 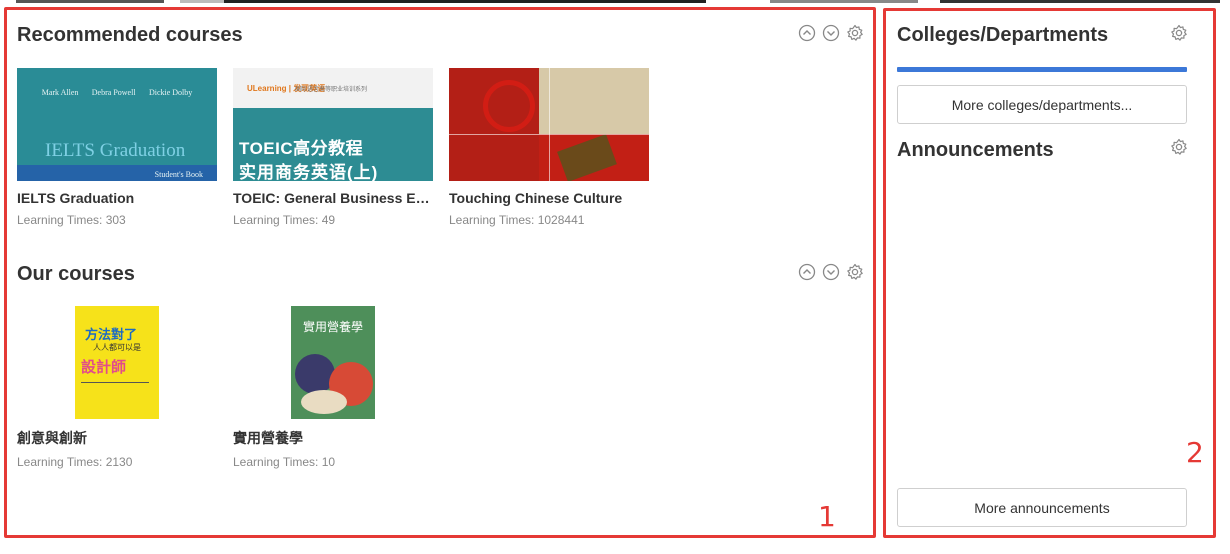 What do you see at coordinates (178, 174) in the screenshot?
I see `cover-subtitle: Student's Book` at bounding box center [178, 174].